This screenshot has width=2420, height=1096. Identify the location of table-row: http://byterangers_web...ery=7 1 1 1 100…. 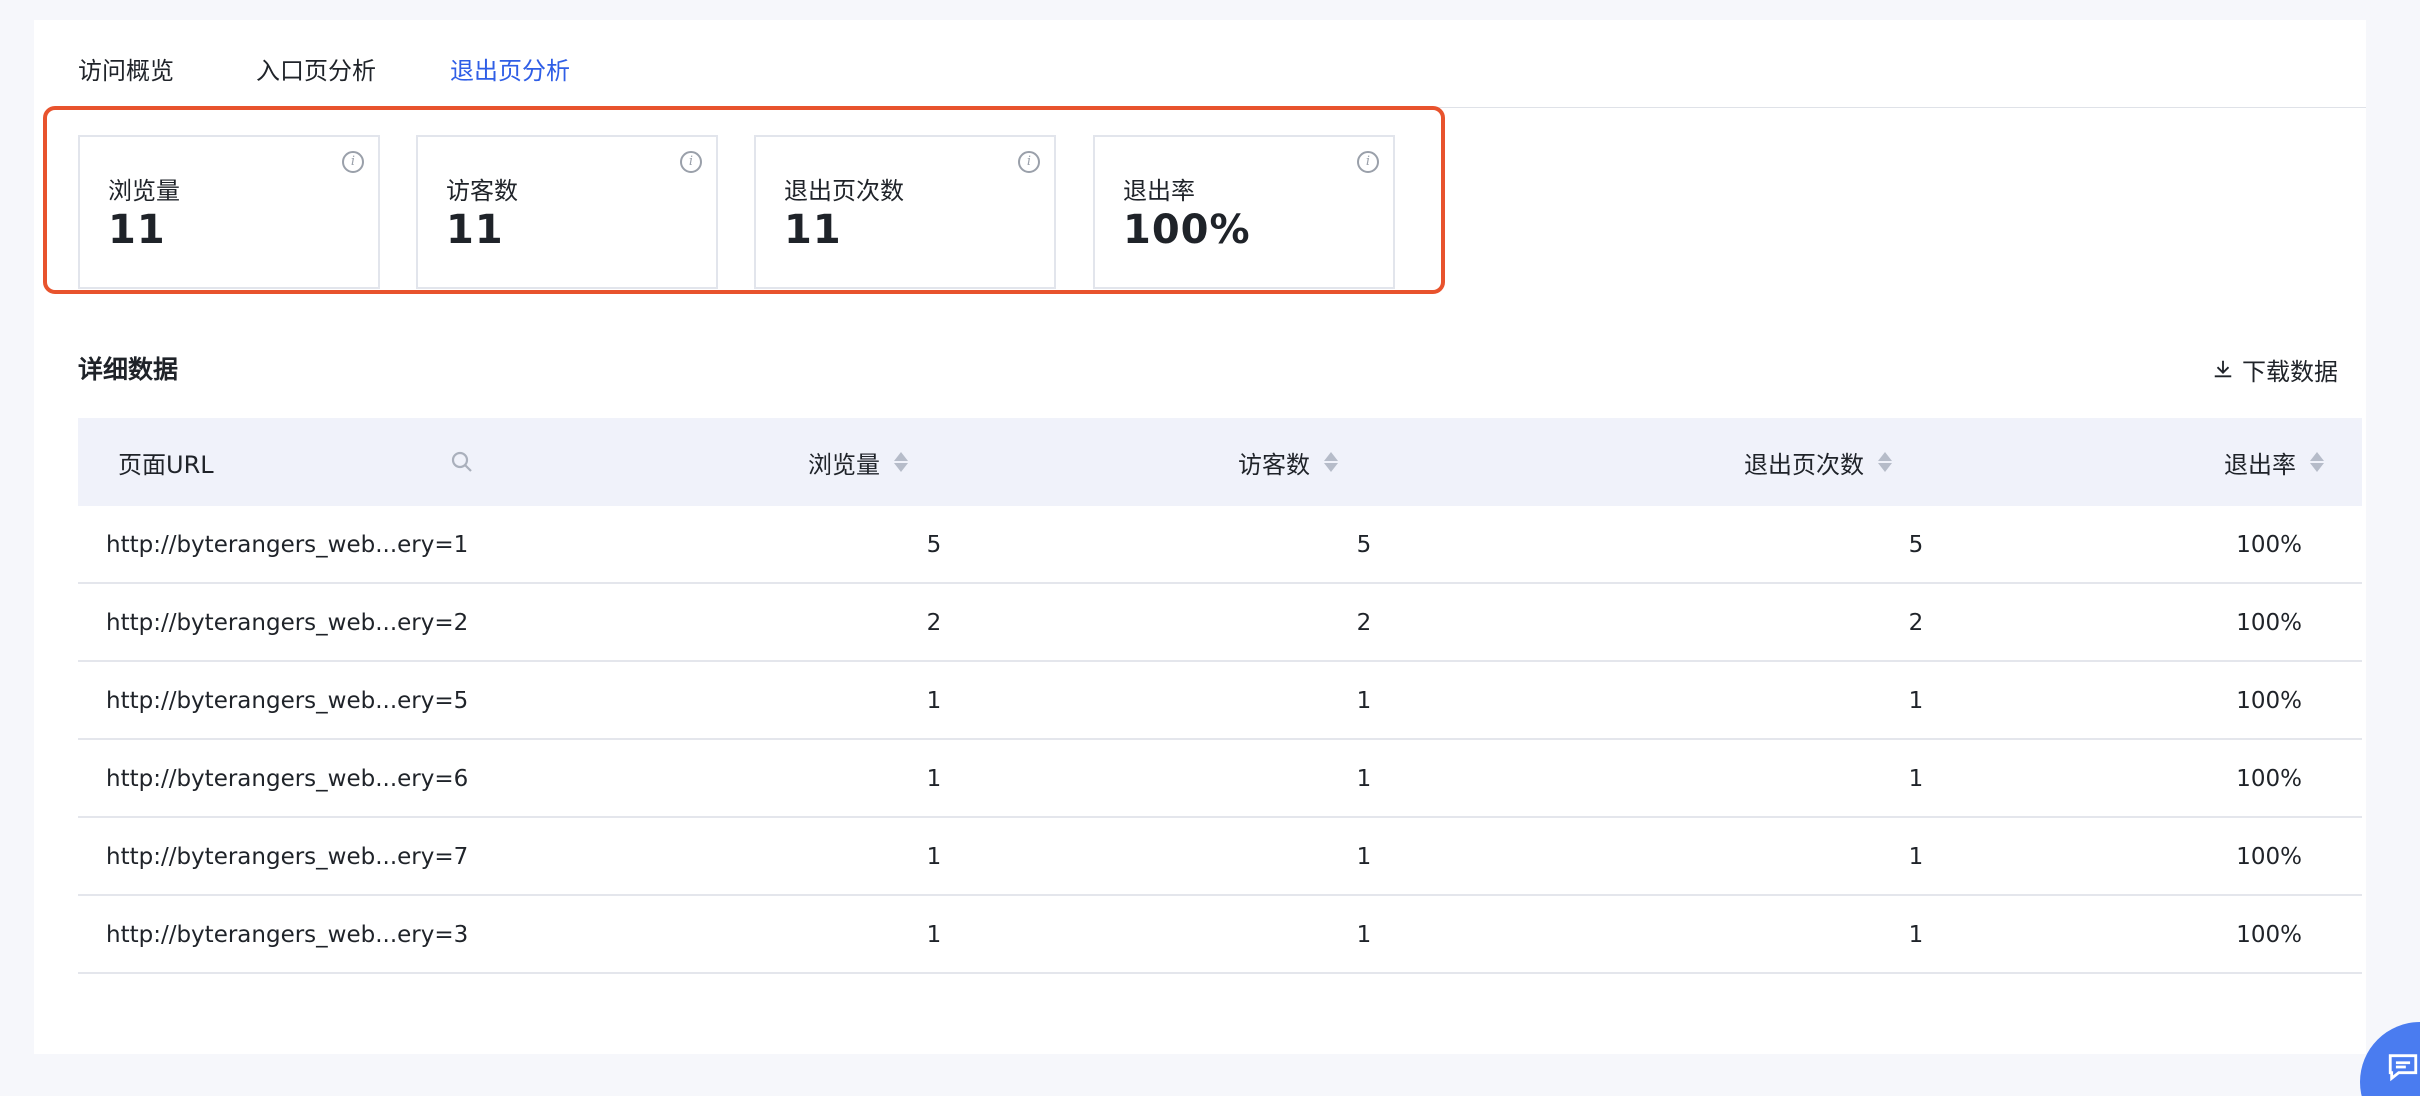
(1220, 857).